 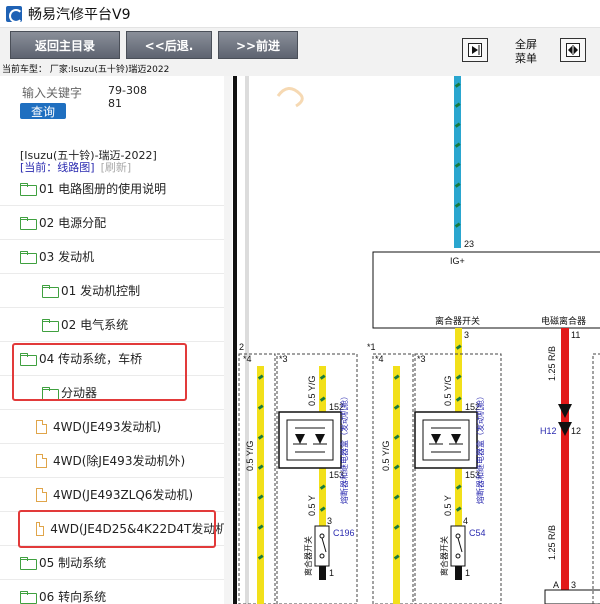 I want to click on tree-item-4wd-je493zlq6: 4WD(JE493ZLQ6发动机), so click(x=115, y=495).